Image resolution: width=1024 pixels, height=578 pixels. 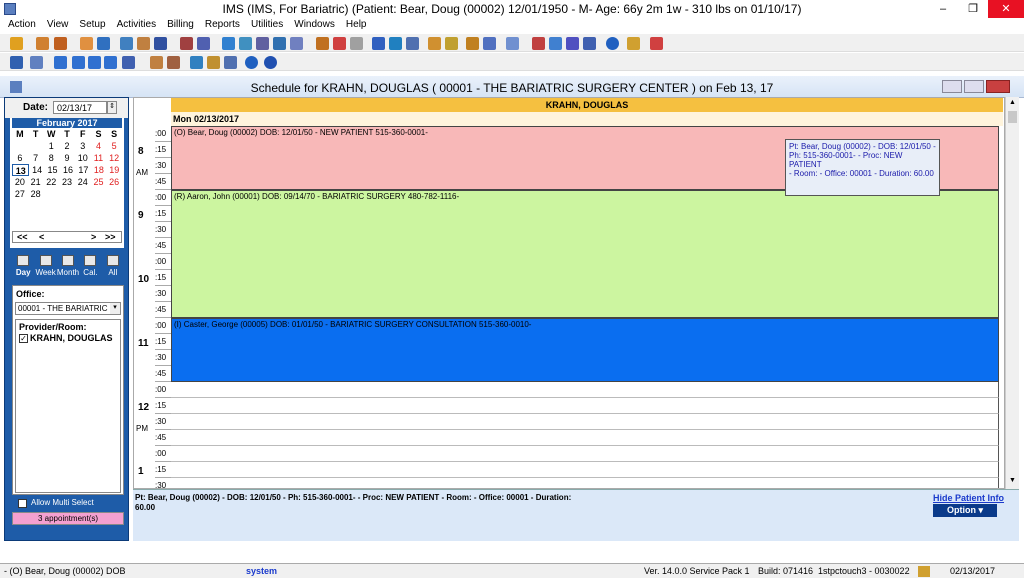 What do you see at coordinates (472, 43) in the screenshot?
I see `building-icon` at bounding box center [472, 43].